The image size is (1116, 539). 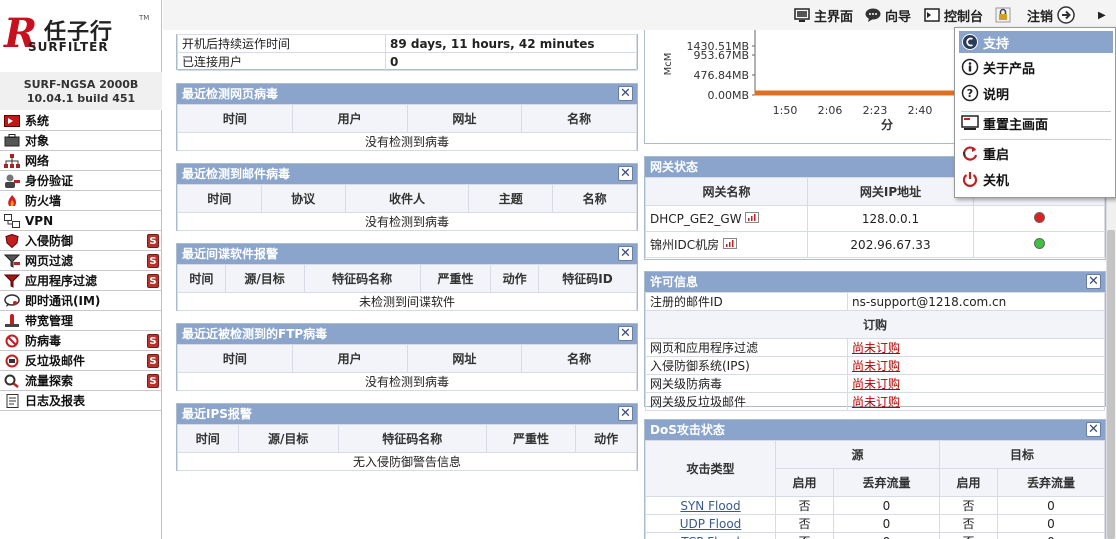 What do you see at coordinates (1036, 42) in the screenshot?
I see `menu-item-support: 支持` at bounding box center [1036, 42].